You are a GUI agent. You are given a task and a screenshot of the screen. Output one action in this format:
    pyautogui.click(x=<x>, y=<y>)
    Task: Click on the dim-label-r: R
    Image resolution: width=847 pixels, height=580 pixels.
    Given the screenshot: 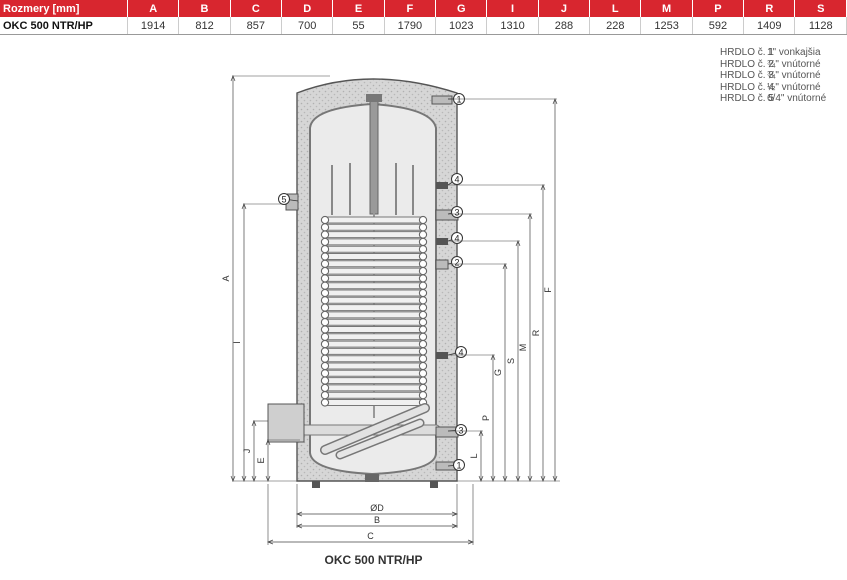 What is the action you would take?
    pyautogui.click(x=536, y=332)
    